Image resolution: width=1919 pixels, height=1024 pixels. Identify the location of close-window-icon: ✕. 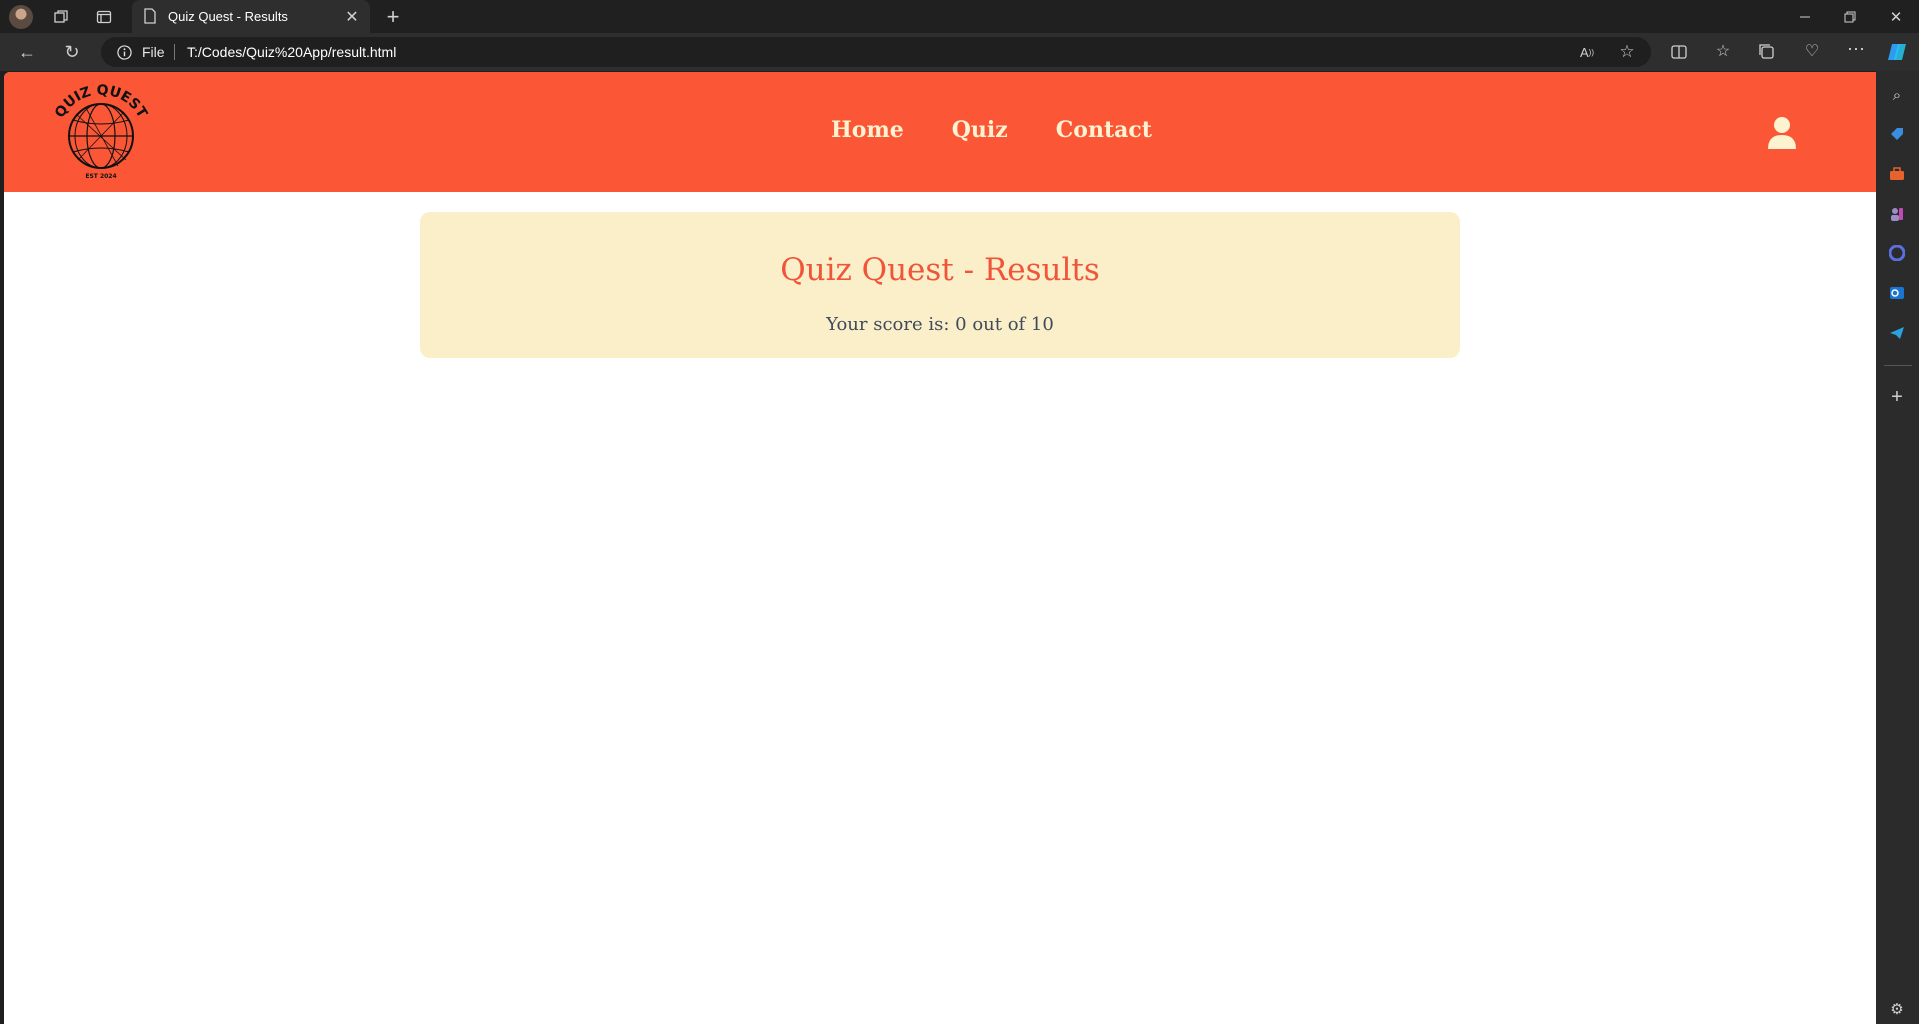
(1896, 17).